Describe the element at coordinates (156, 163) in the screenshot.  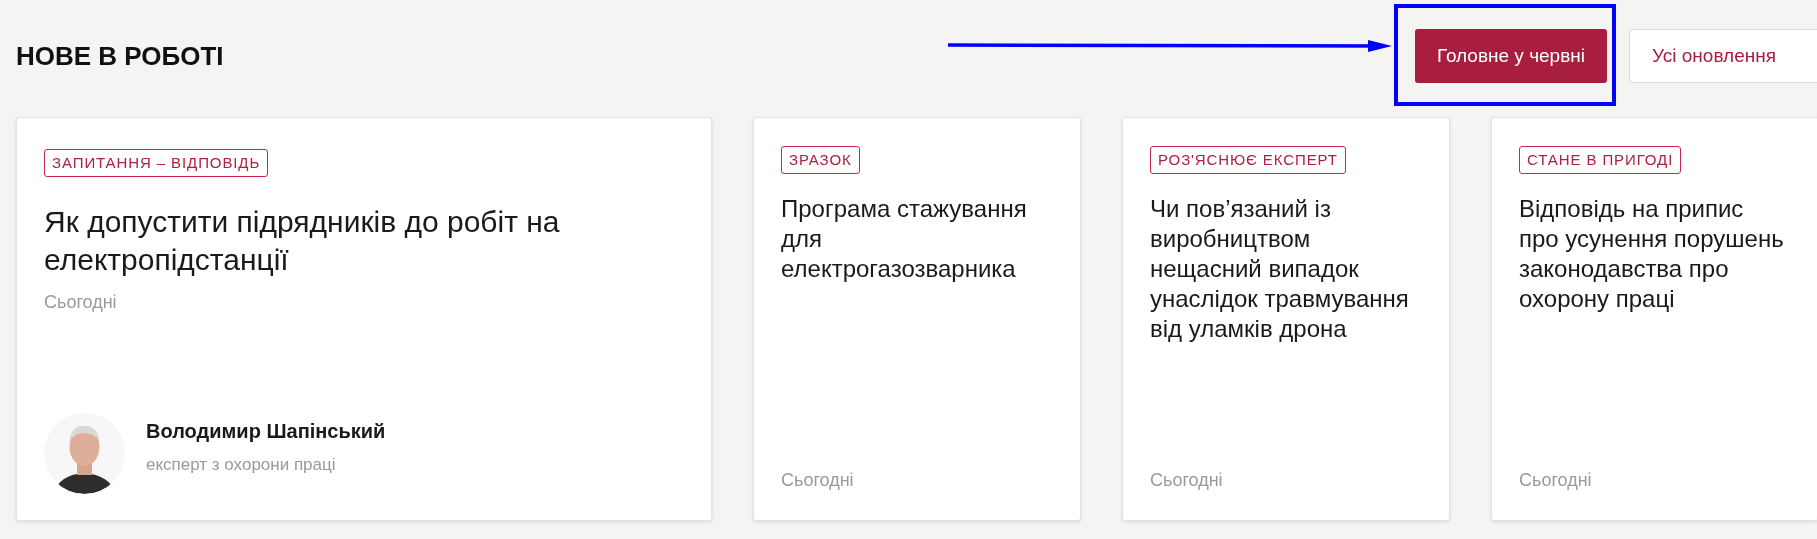
I see `category-tag: ЗАПИТАННЯ – ВІДПОВІДЬ` at that location.